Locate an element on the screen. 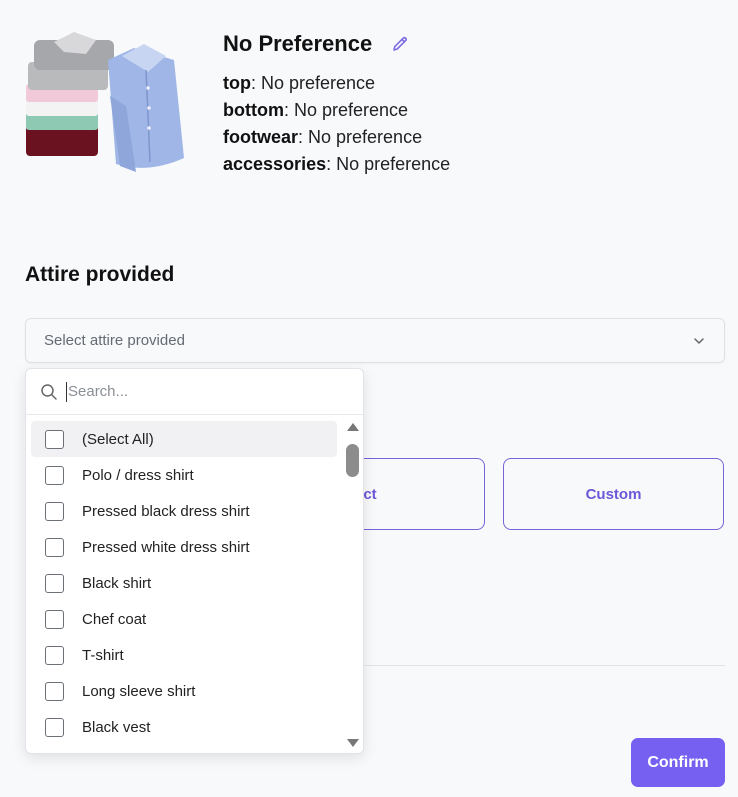  preference-line-top: top: No preference is located at coordinates (299, 83).